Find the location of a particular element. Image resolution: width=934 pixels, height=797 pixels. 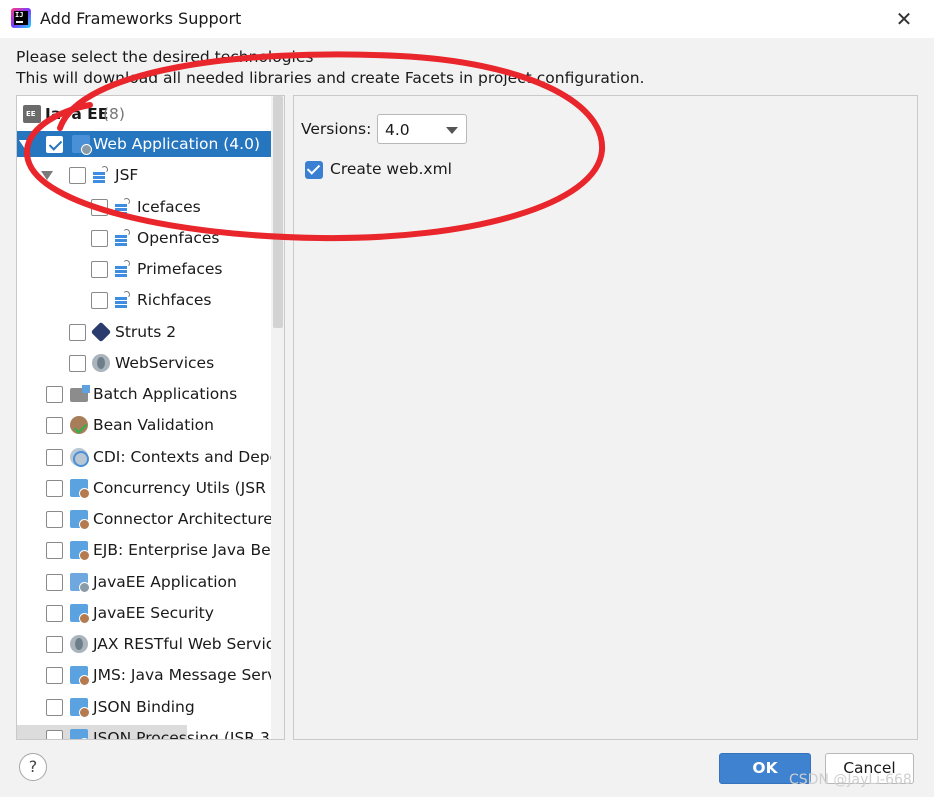

web-application-icon is located at coordinates (82, 145).